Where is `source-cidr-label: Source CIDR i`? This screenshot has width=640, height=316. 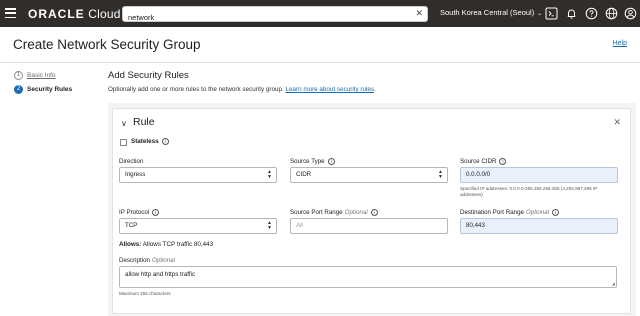
source-cidr-label: Source CIDR i is located at coordinates (483, 162).